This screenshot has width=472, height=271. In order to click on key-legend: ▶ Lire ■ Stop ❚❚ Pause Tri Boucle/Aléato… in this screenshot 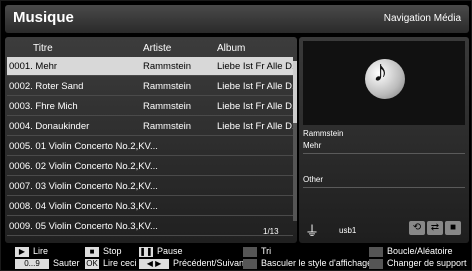, I will do `click(237, 258)`.